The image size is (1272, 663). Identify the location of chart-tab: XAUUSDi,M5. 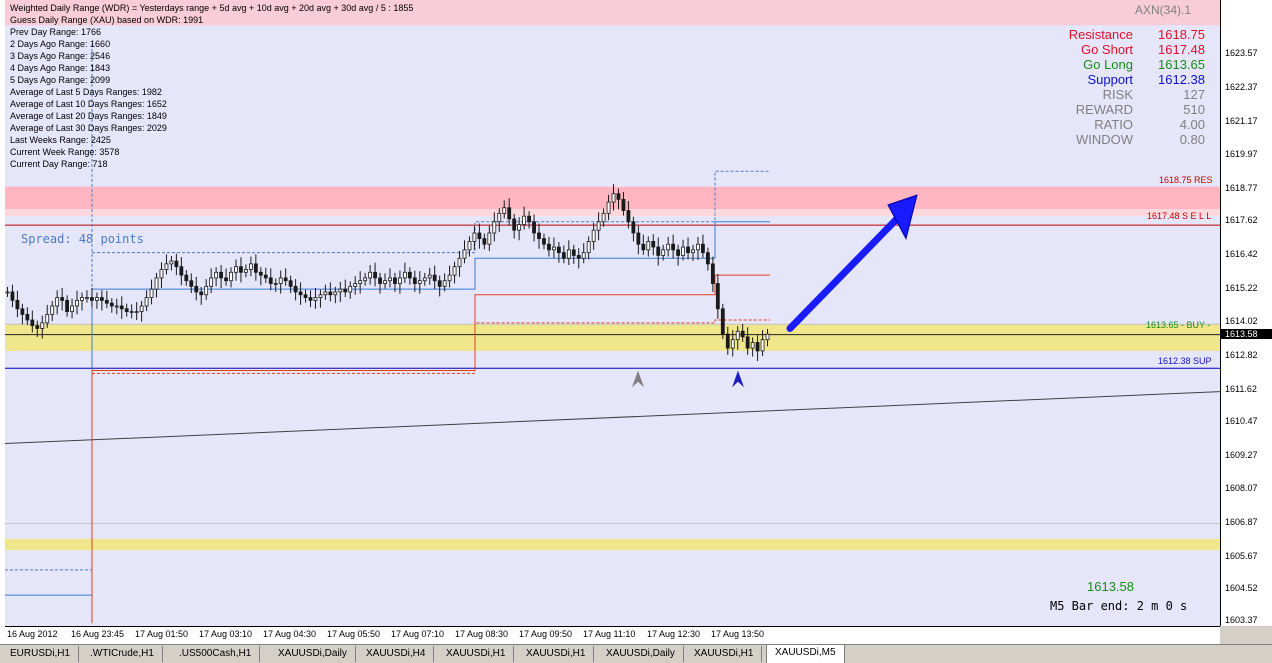
(805, 654).